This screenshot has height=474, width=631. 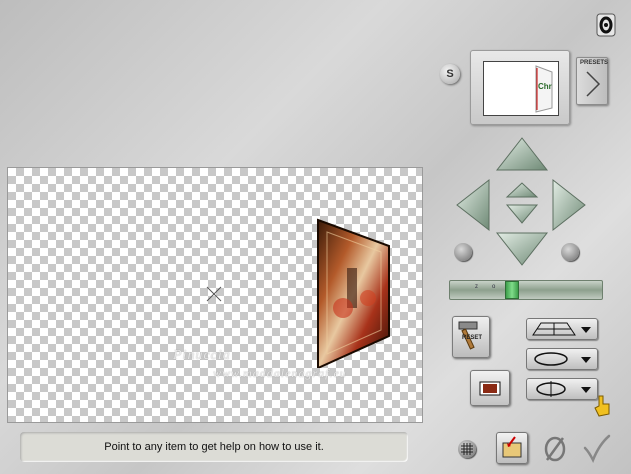 What do you see at coordinates (570, 252) in the screenshot?
I see `rotate-cw-icon` at bounding box center [570, 252].